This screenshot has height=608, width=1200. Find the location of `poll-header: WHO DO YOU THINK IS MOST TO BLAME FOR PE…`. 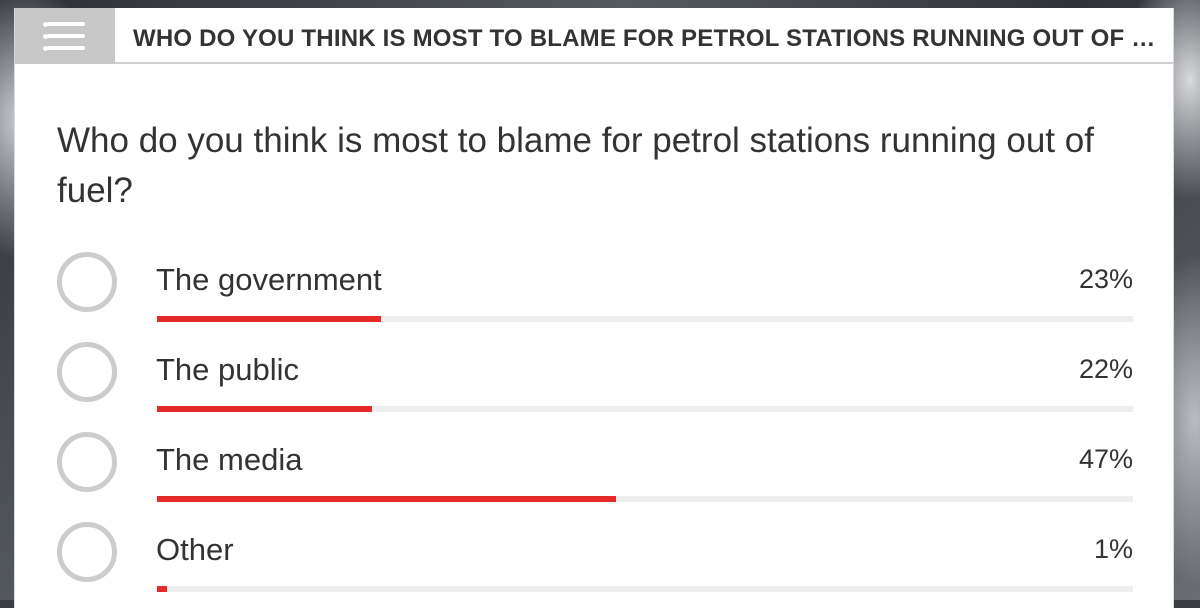

poll-header: WHO DO YOU THINK IS MOST TO BLAME FOR PE… is located at coordinates (594, 36).